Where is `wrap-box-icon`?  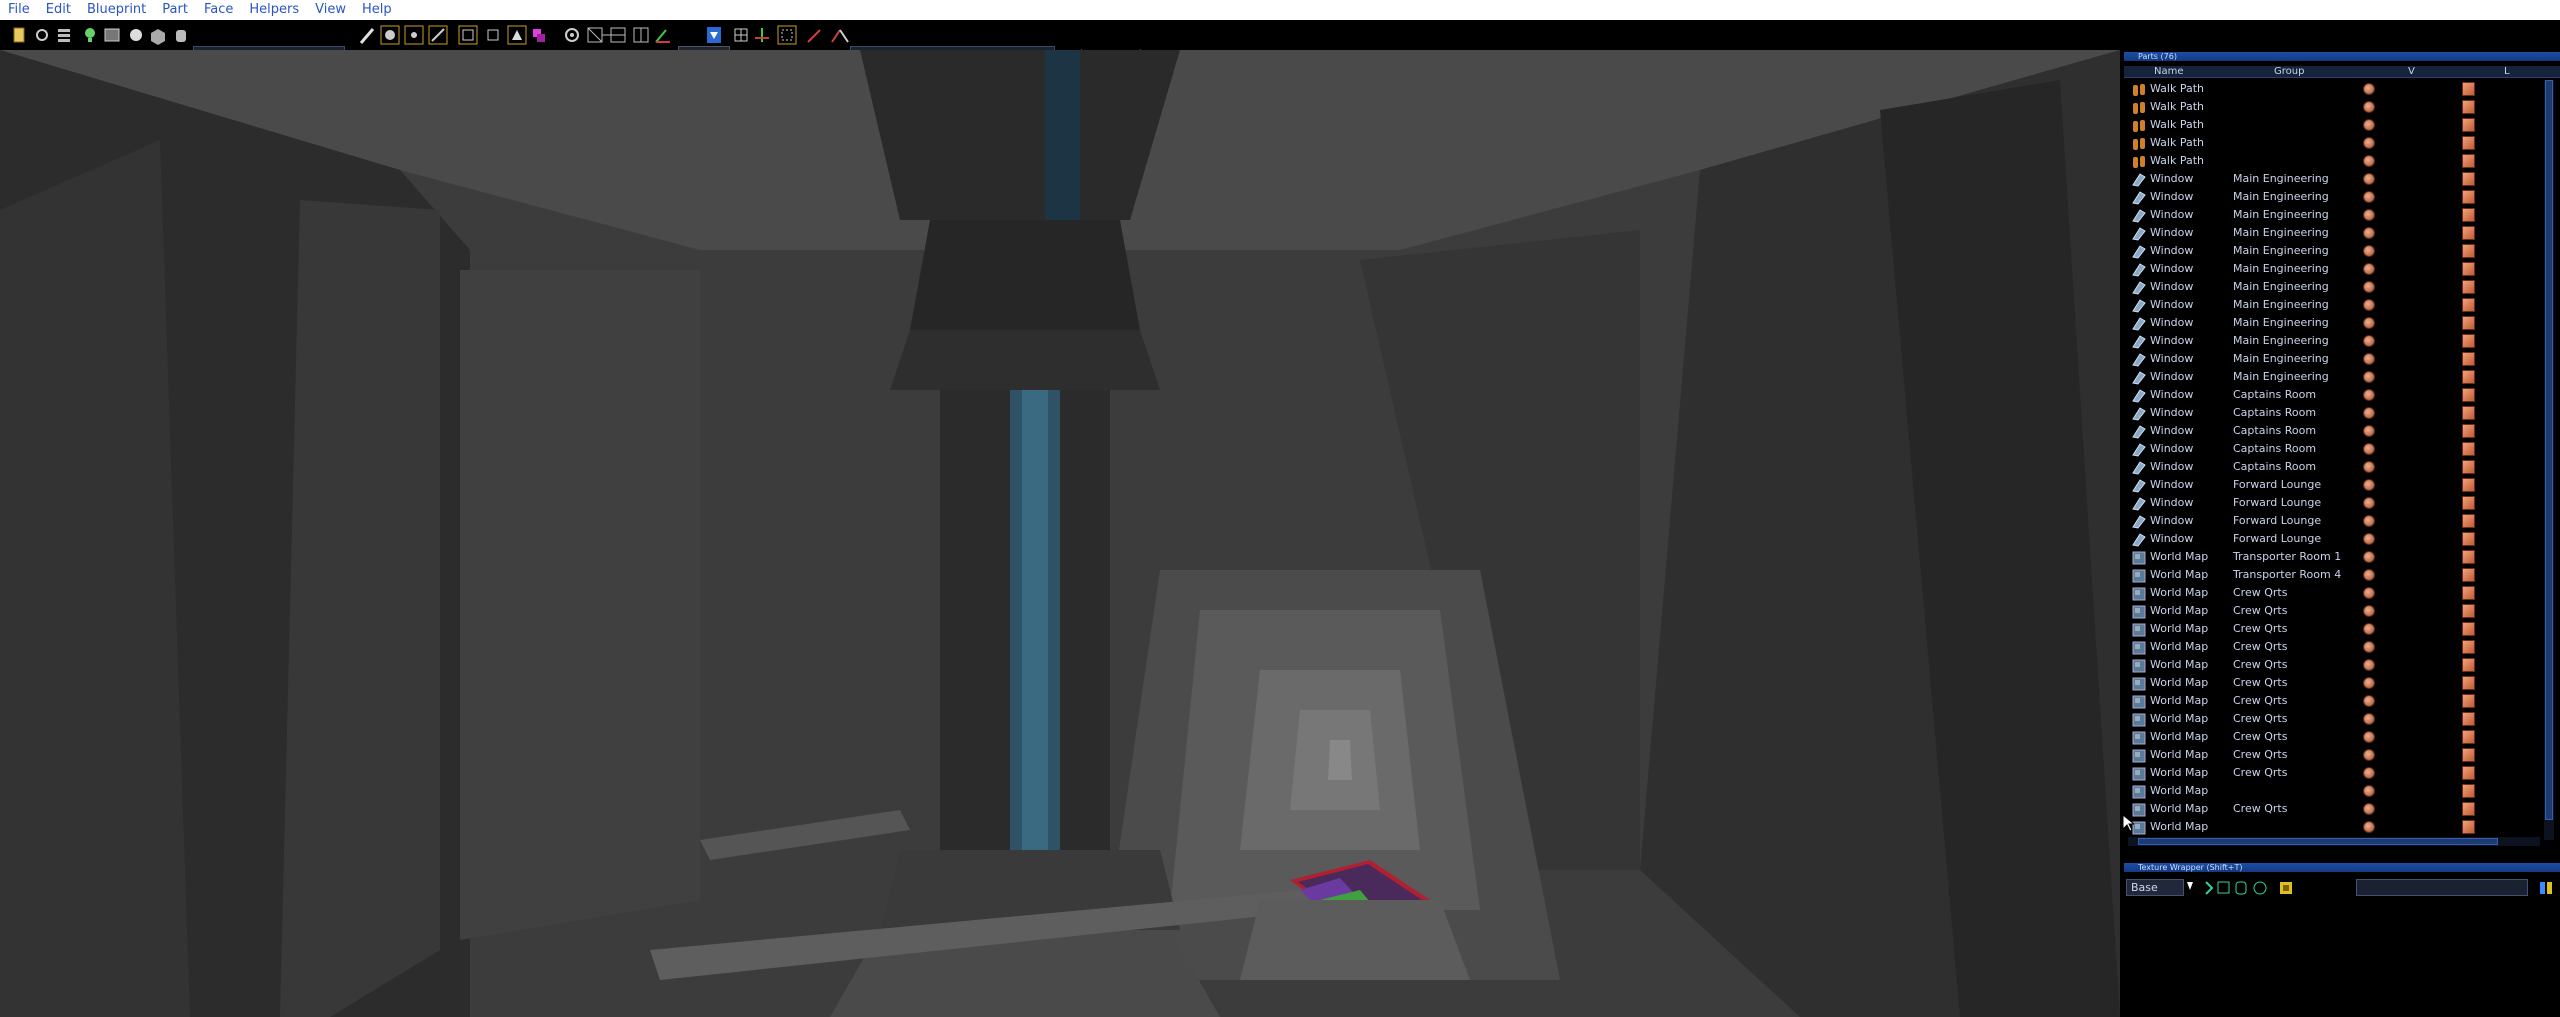 wrap-box-icon is located at coordinates (2223, 887).